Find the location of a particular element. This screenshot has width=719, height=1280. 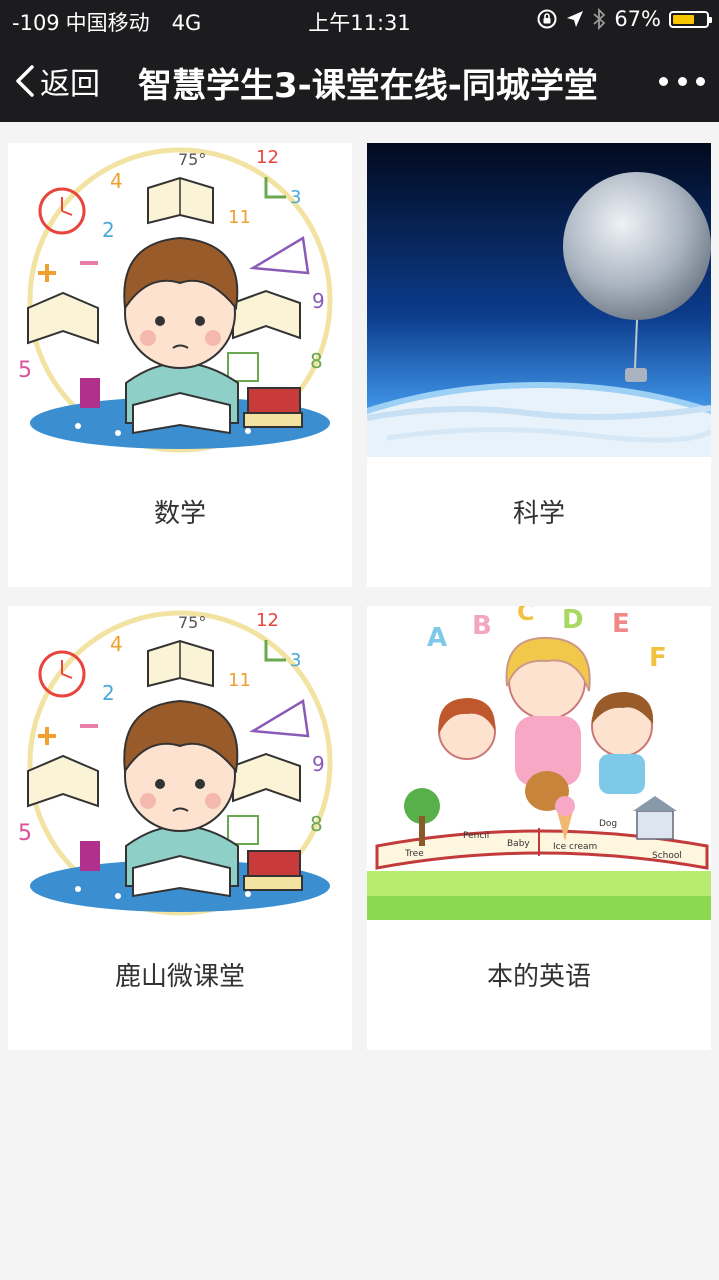

svg-text: Baby is located at coordinates (518, 844).